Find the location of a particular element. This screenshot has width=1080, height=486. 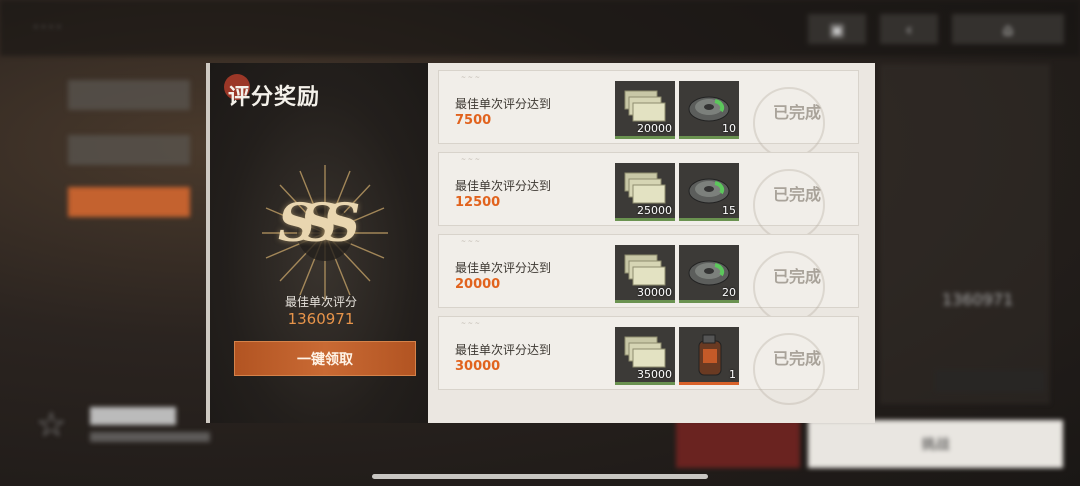

reward-item: 25000 is located at coordinates (645, 192).